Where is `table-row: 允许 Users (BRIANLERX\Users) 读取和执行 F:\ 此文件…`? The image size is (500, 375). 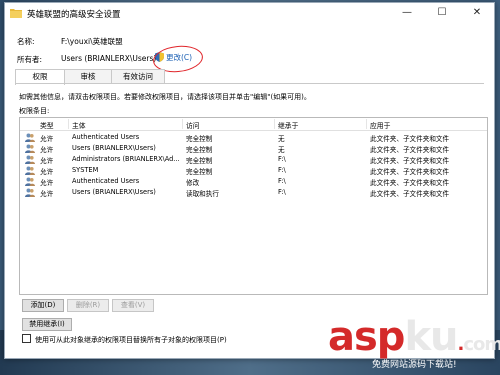
table-row: 允许 Users (BRIANLERX\Users) 读取和执行 F:\ 此文件… is located at coordinates (253, 192).